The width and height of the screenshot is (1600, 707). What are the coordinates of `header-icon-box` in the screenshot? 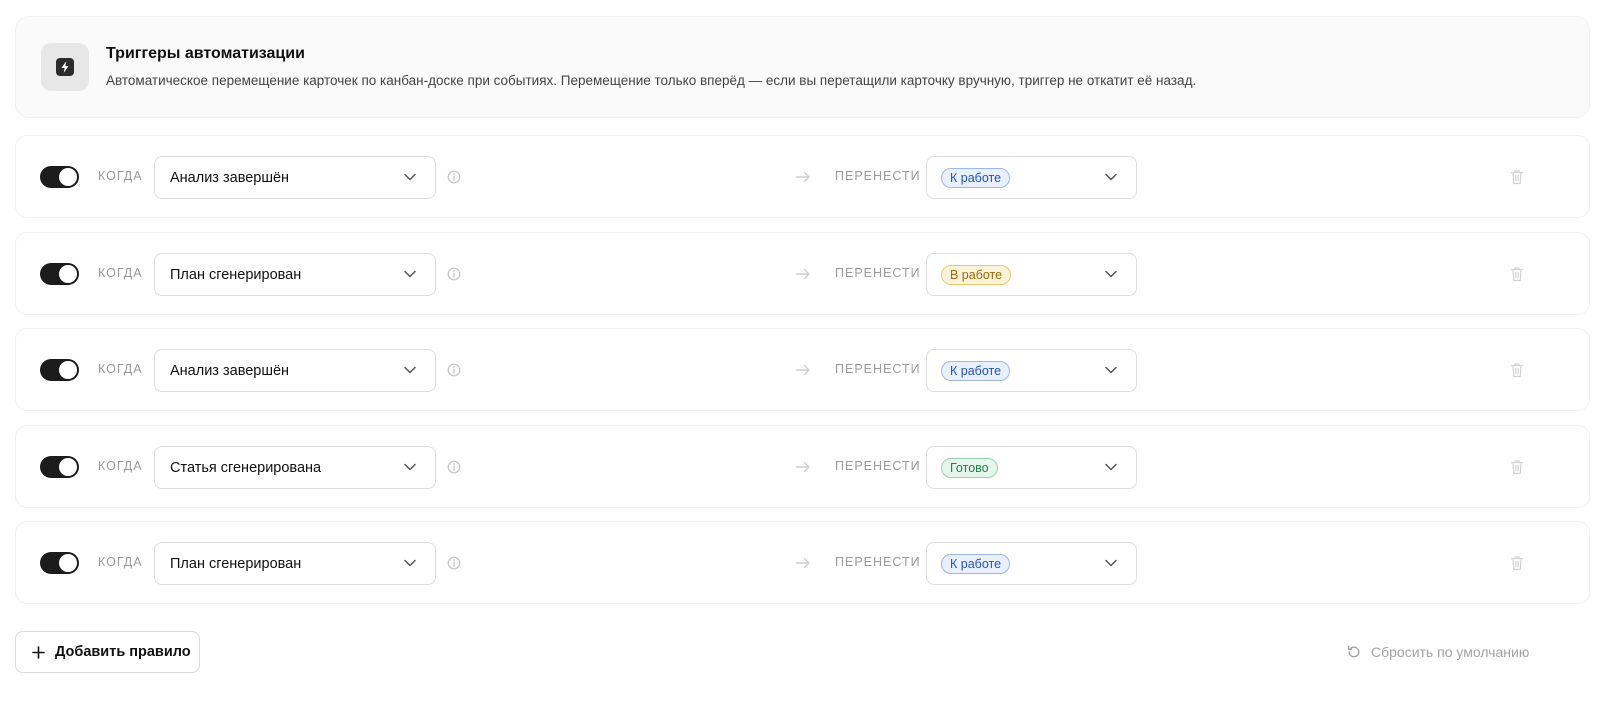 It's located at (65, 67).